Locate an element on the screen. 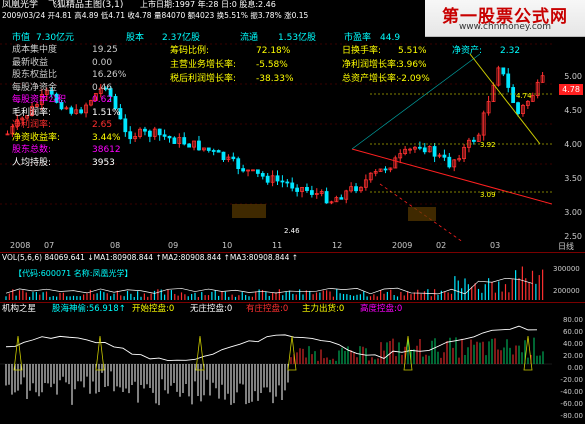 This screenshot has height=424, width=585. price-tick: 4.50 is located at coordinates (573, 110).